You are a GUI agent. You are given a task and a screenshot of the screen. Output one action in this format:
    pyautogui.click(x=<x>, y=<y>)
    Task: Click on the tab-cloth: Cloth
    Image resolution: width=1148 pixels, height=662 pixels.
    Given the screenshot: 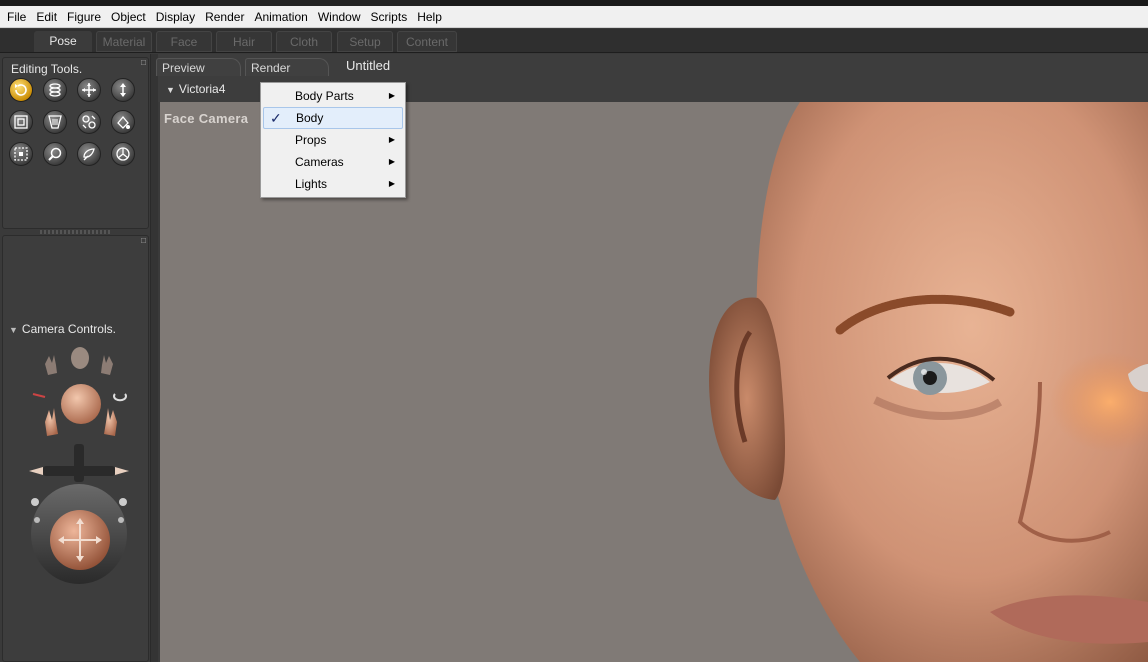 What is the action you would take?
    pyautogui.click(x=304, y=41)
    